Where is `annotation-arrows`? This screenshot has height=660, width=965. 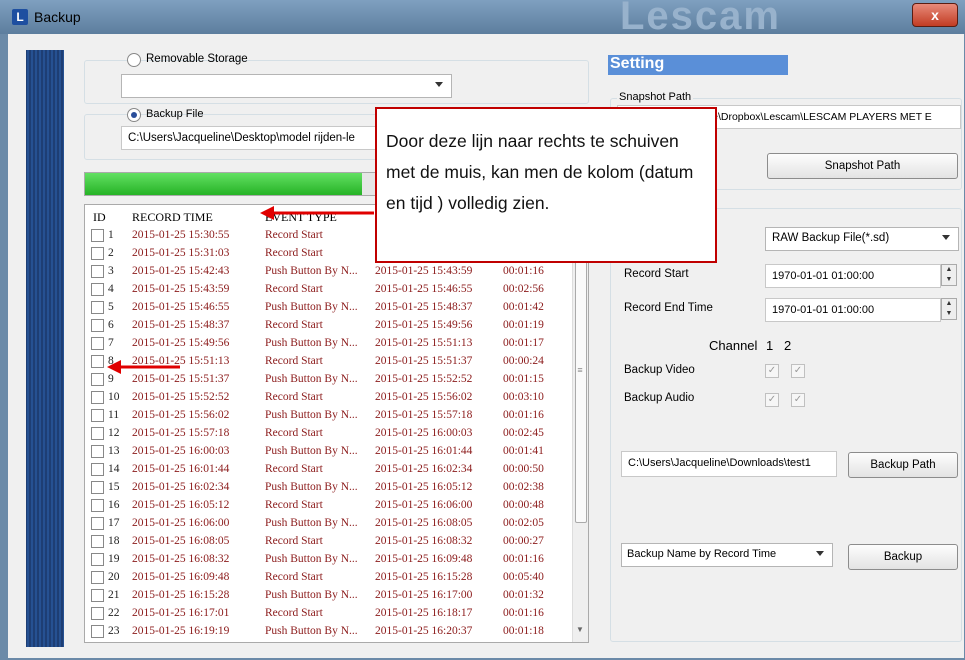 annotation-arrows is located at coordinates (240, 290).